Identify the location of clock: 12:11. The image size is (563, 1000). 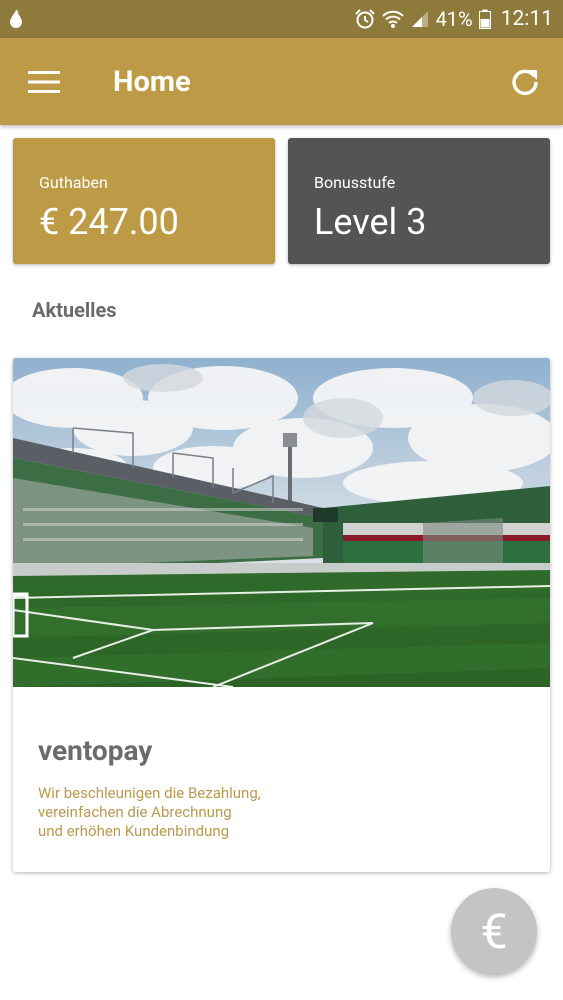
(526, 19).